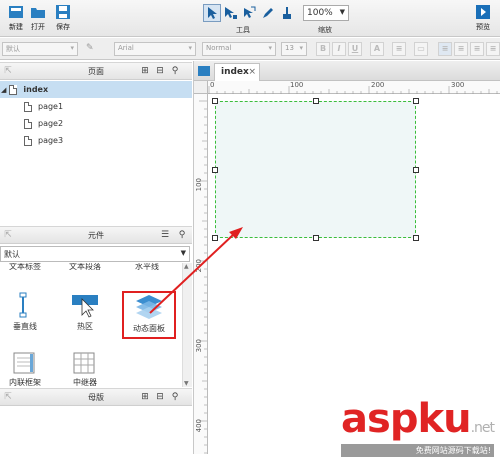  Describe the element at coordinates (3, 90) in the screenshot. I see `expand-arrow-icon: ◢` at that location.